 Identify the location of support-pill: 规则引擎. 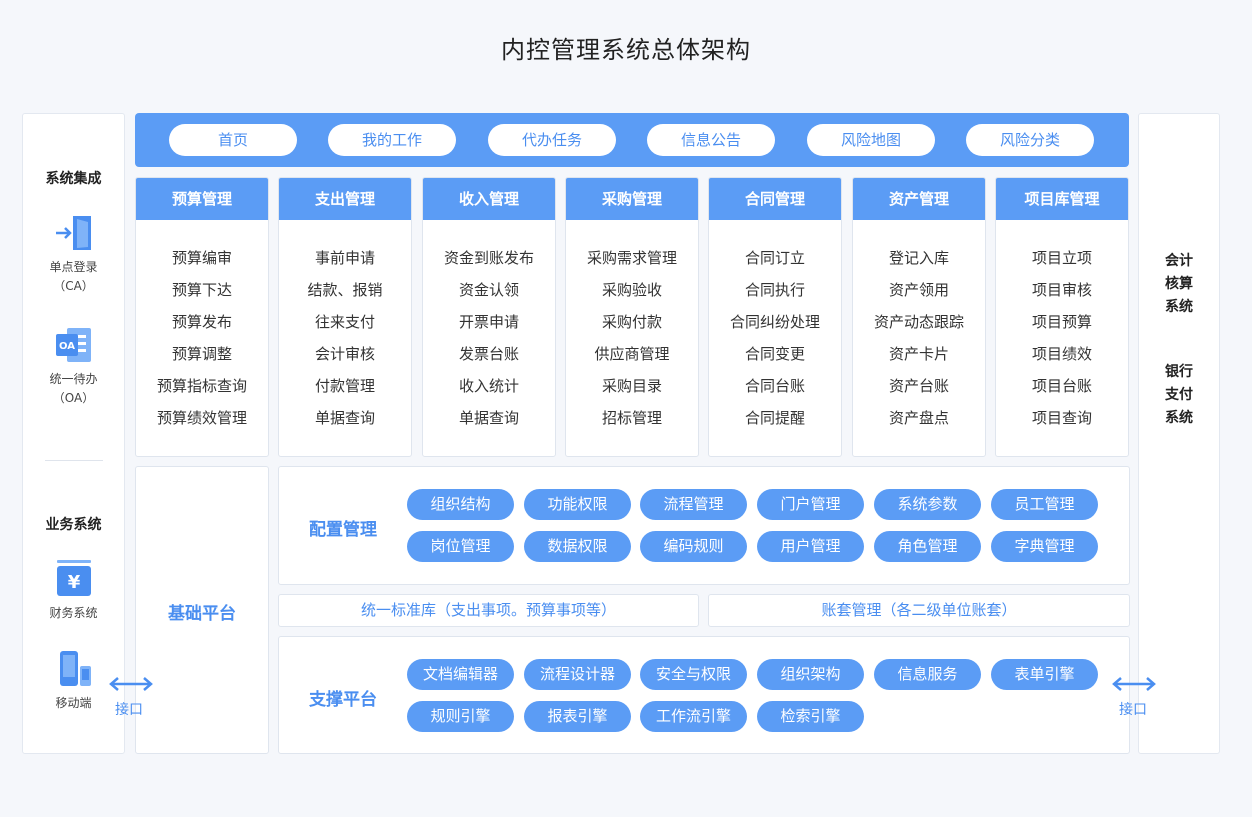
(460, 716).